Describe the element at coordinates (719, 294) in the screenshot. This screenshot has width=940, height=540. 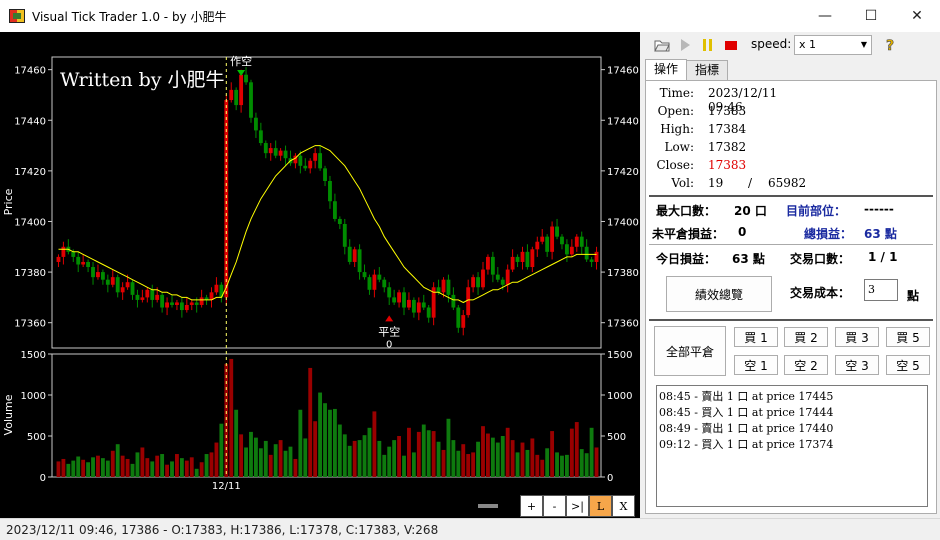
I see `performance-summary-button: 績效總覽` at that location.